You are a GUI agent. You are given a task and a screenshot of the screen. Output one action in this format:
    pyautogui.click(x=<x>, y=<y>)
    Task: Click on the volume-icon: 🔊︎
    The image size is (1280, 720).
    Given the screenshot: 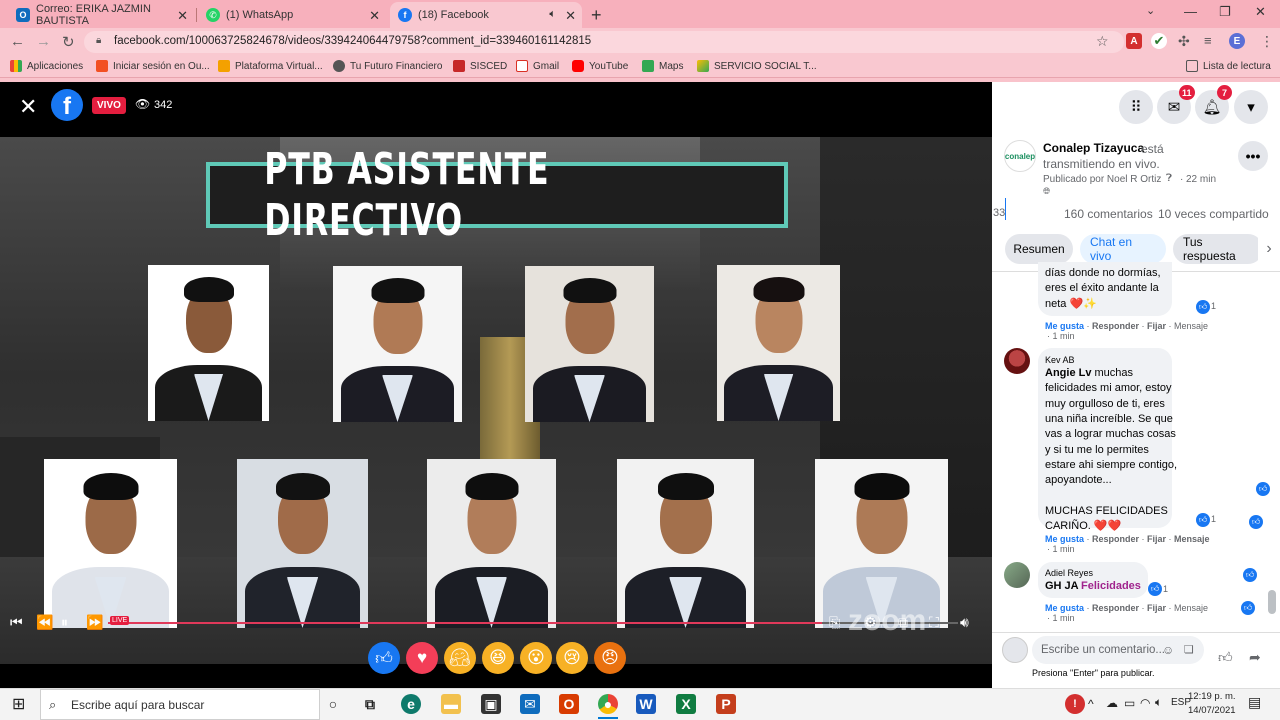 What is the action you would take?
    pyautogui.click(x=964, y=622)
    